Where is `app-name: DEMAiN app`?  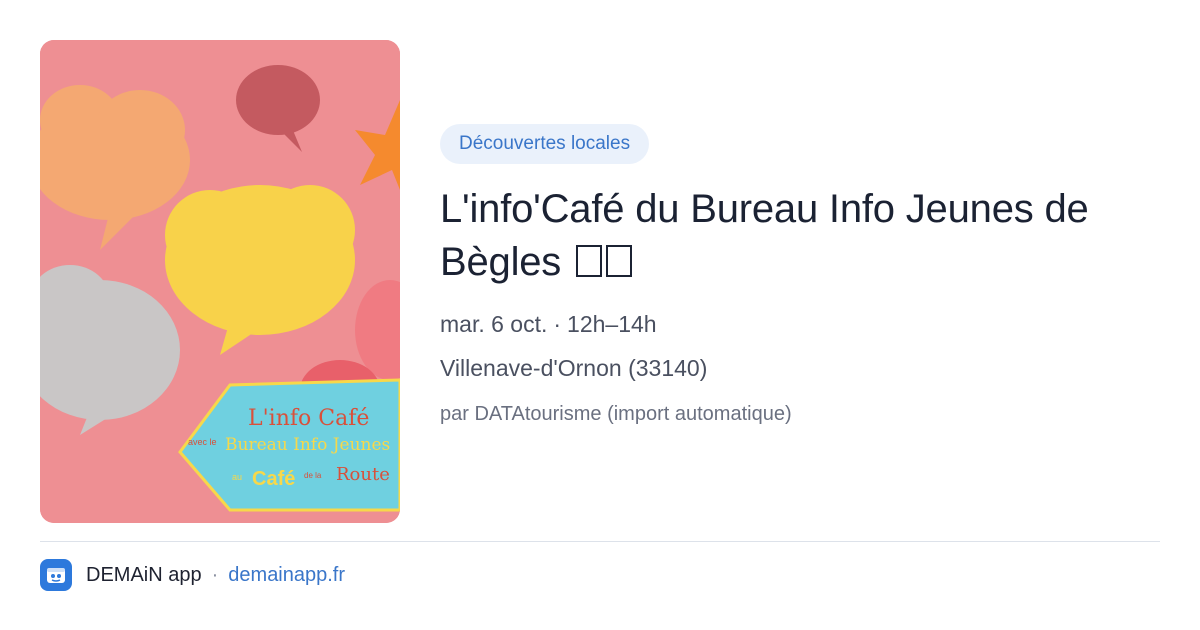 app-name: DEMAiN app is located at coordinates (144, 574).